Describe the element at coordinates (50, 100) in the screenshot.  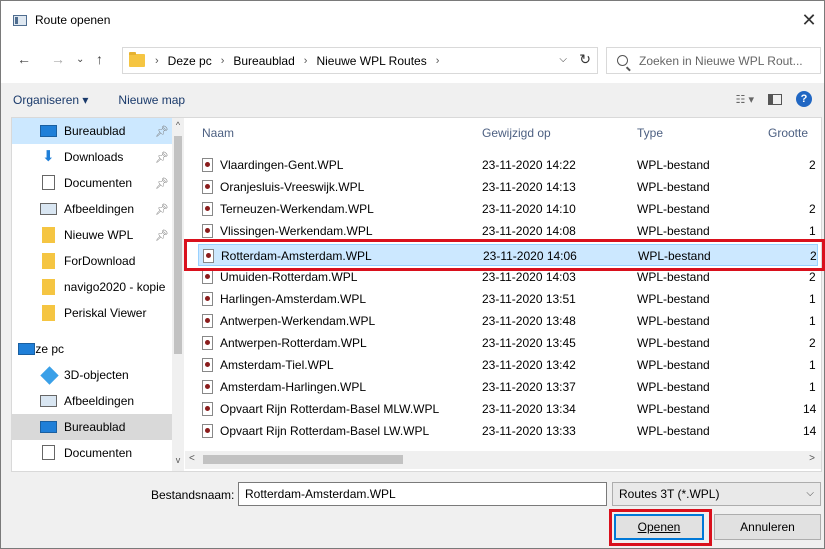
I see `organize-menu: Organiseren ▾` at that location.